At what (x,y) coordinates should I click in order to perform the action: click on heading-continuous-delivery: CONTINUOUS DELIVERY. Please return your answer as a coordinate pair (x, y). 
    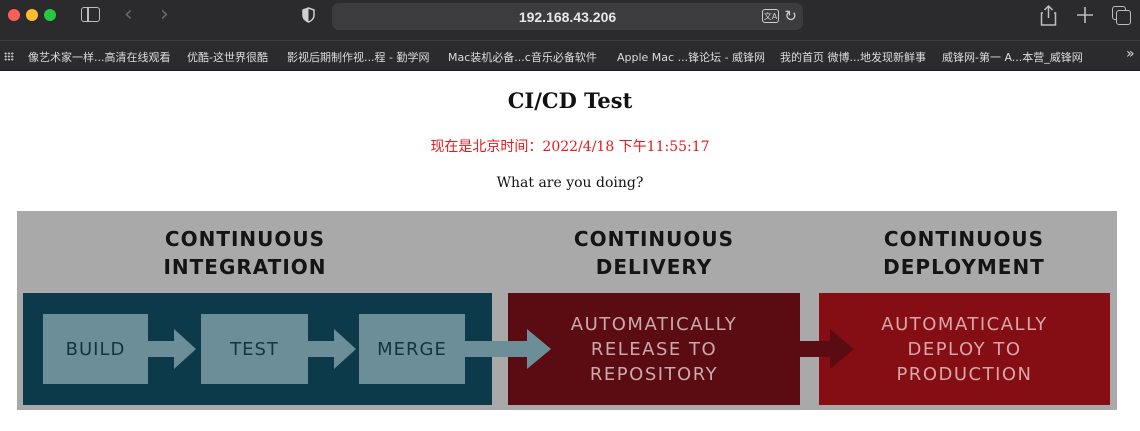
    Looking at the image, I should click on (654, 253).